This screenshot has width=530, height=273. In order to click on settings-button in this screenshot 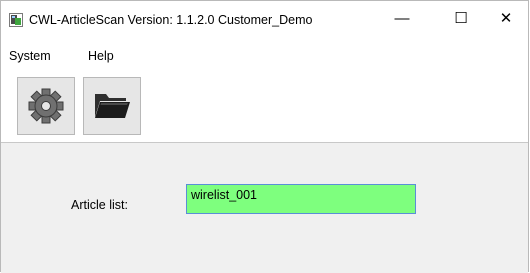, I will do `click(46, 106)`.